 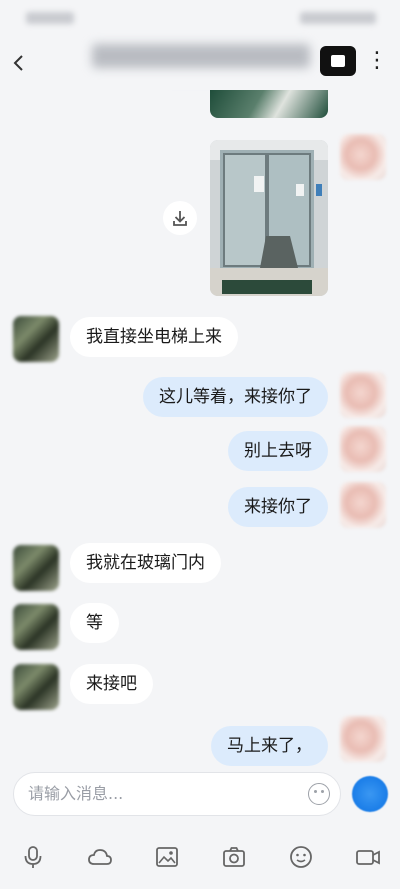 What do you see at coordinates (278, 451) in the screenshot?
I see `message-bubble-me: 别上去呀` at bounding box center [278, 451].